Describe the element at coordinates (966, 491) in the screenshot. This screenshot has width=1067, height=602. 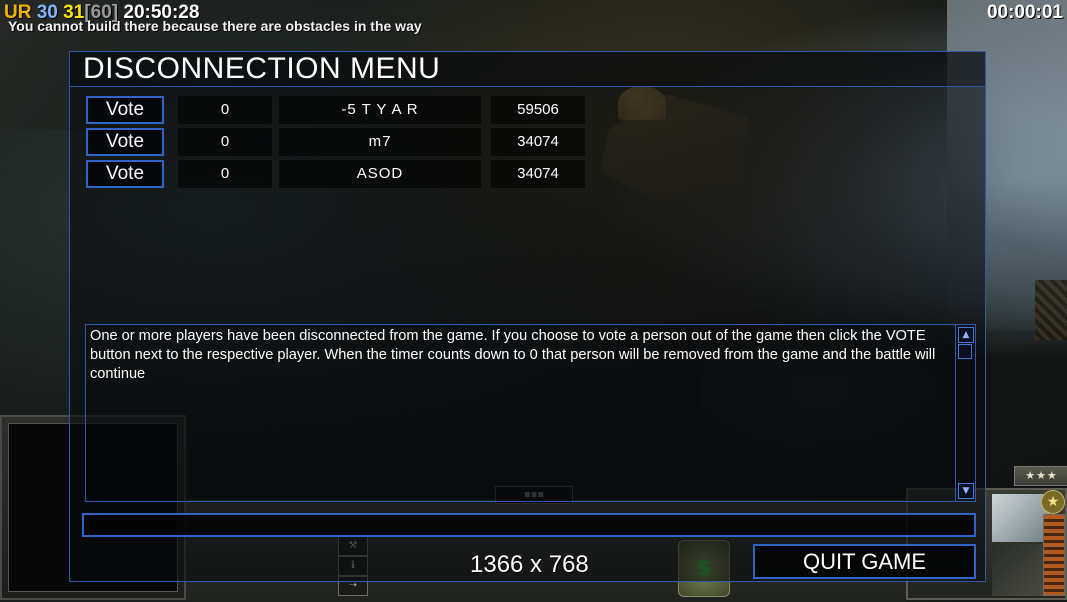
I see `triangle-down-icon: ▼` at that location.